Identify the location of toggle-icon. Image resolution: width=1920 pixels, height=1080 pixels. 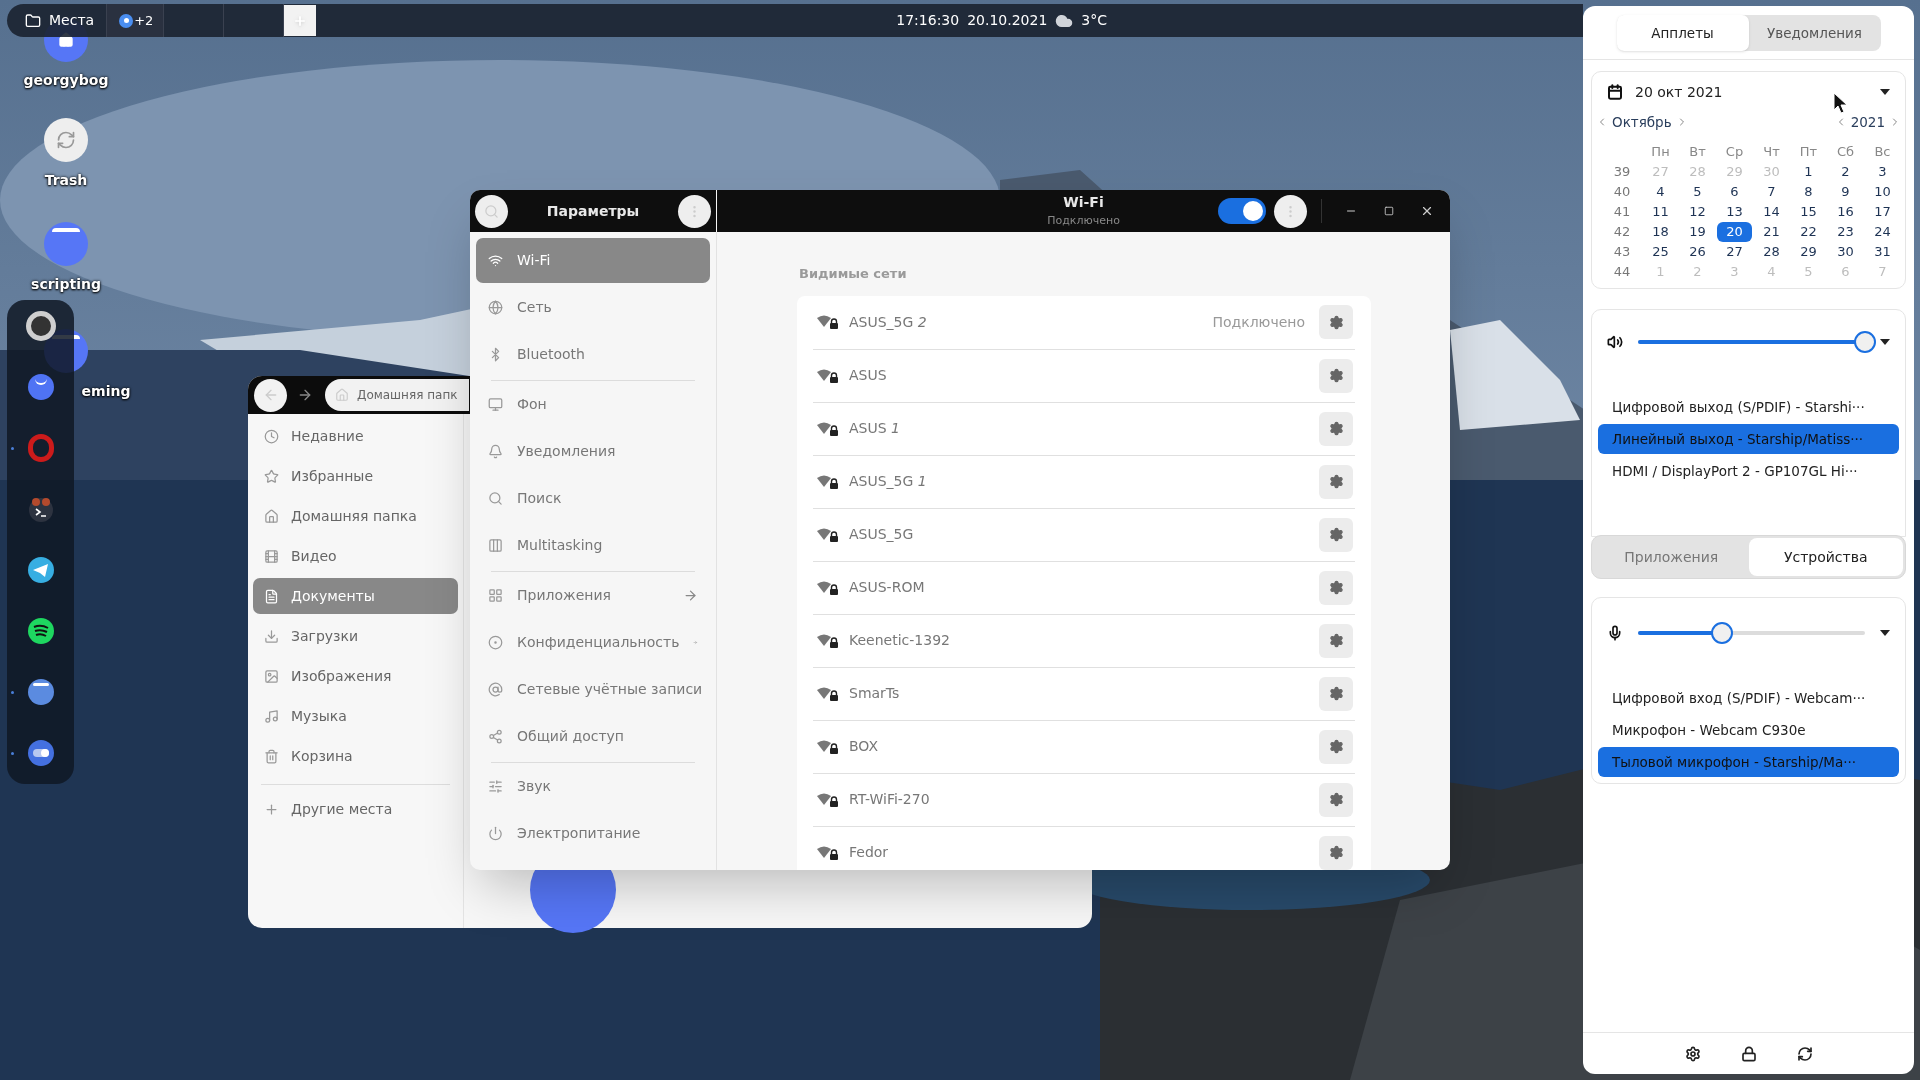
(40, 753).